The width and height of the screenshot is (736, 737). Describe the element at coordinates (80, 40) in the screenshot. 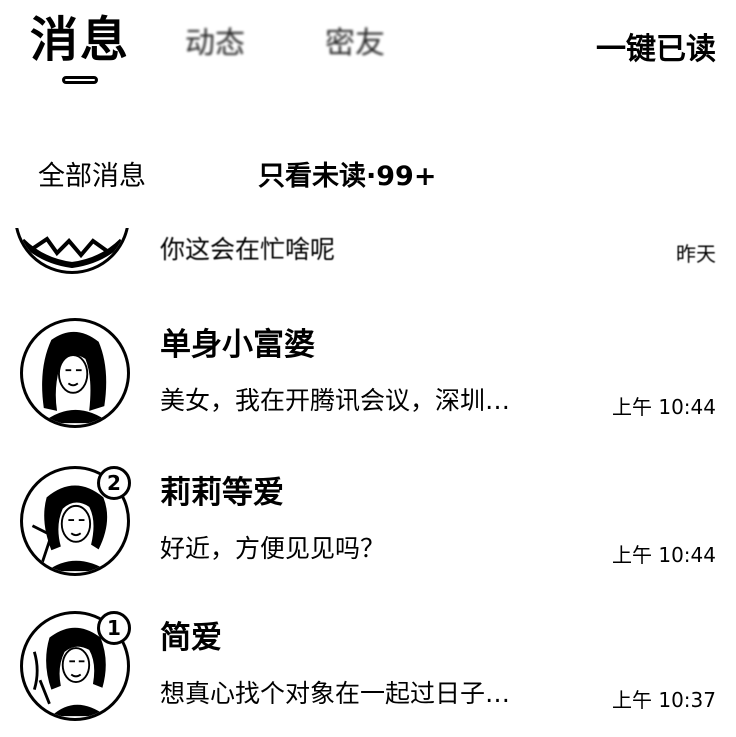

I see `tab-messages: 消息` at that location.